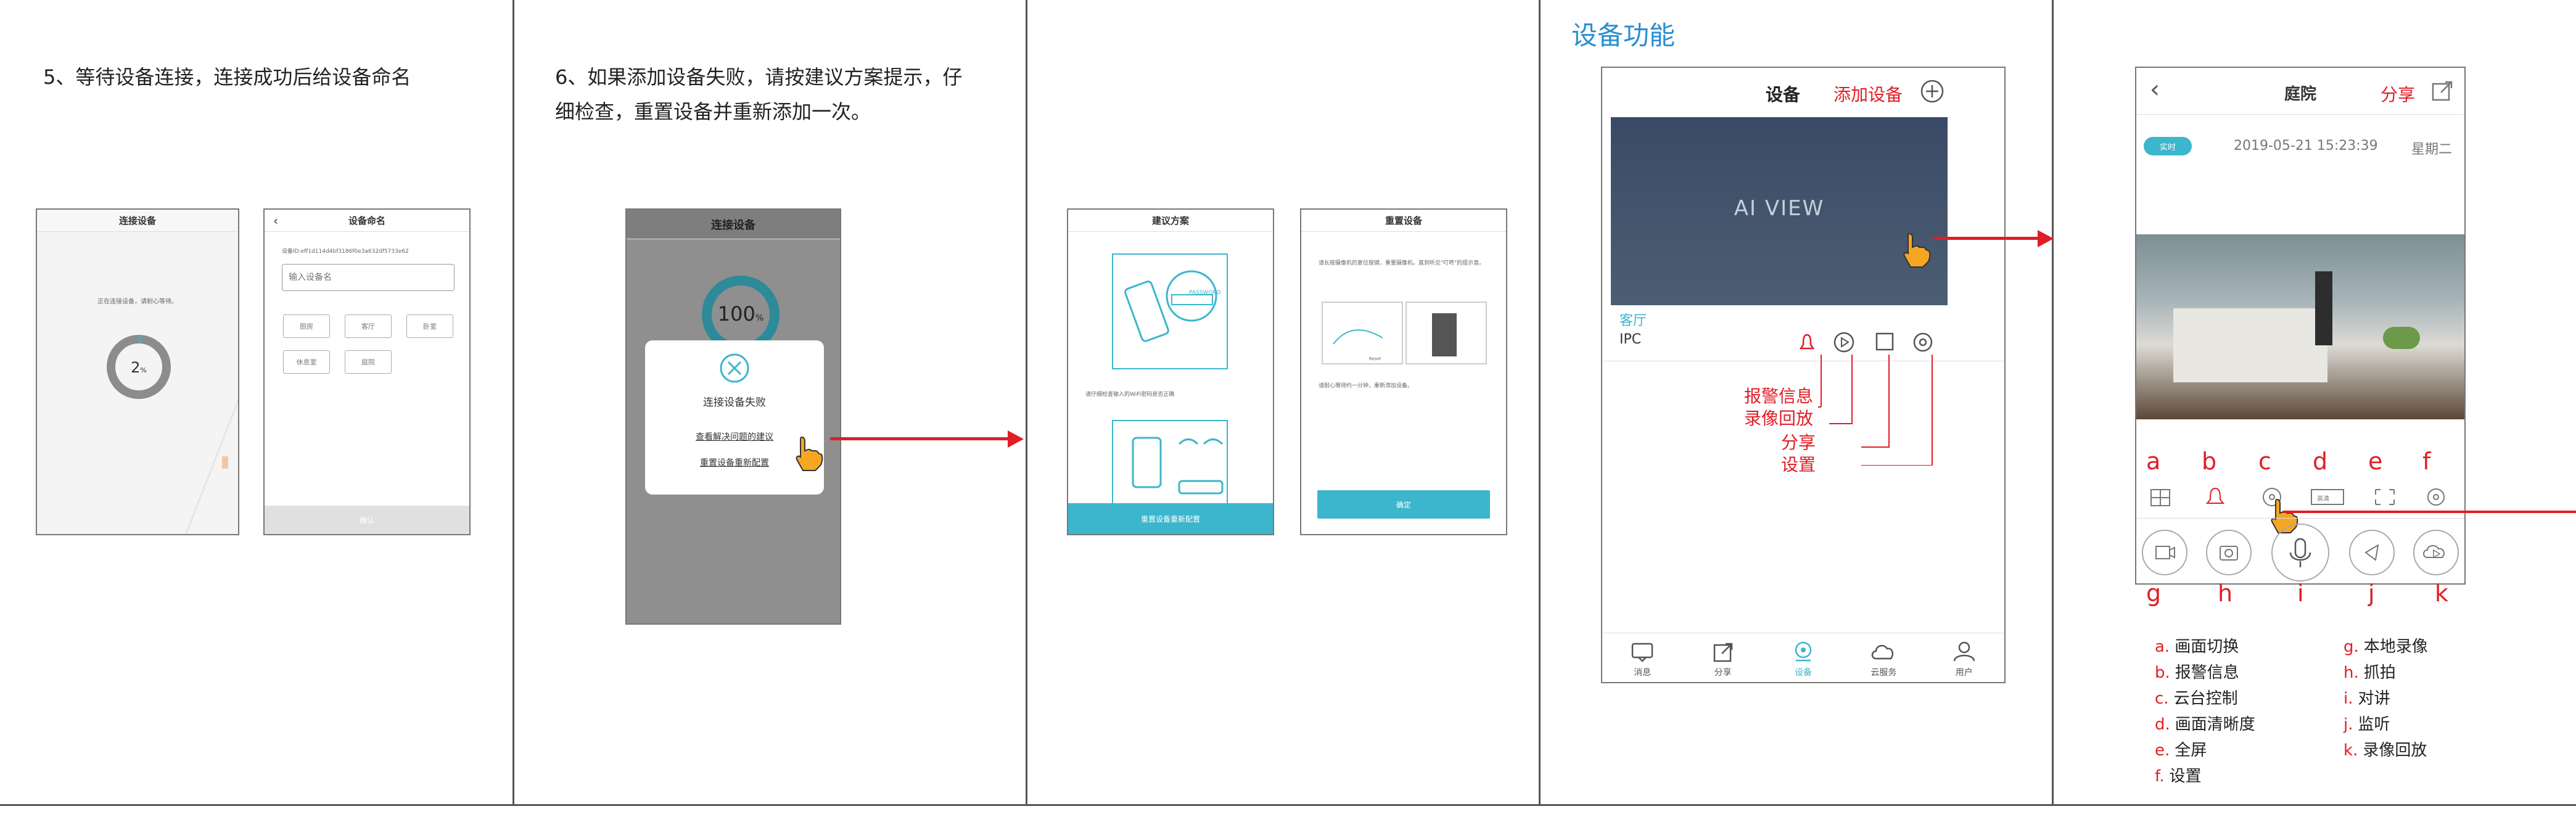  What do you see at coordinates (759, 318) in the screenshot?
I see `full-progress-unit: %` at bounding box center [759, 318].